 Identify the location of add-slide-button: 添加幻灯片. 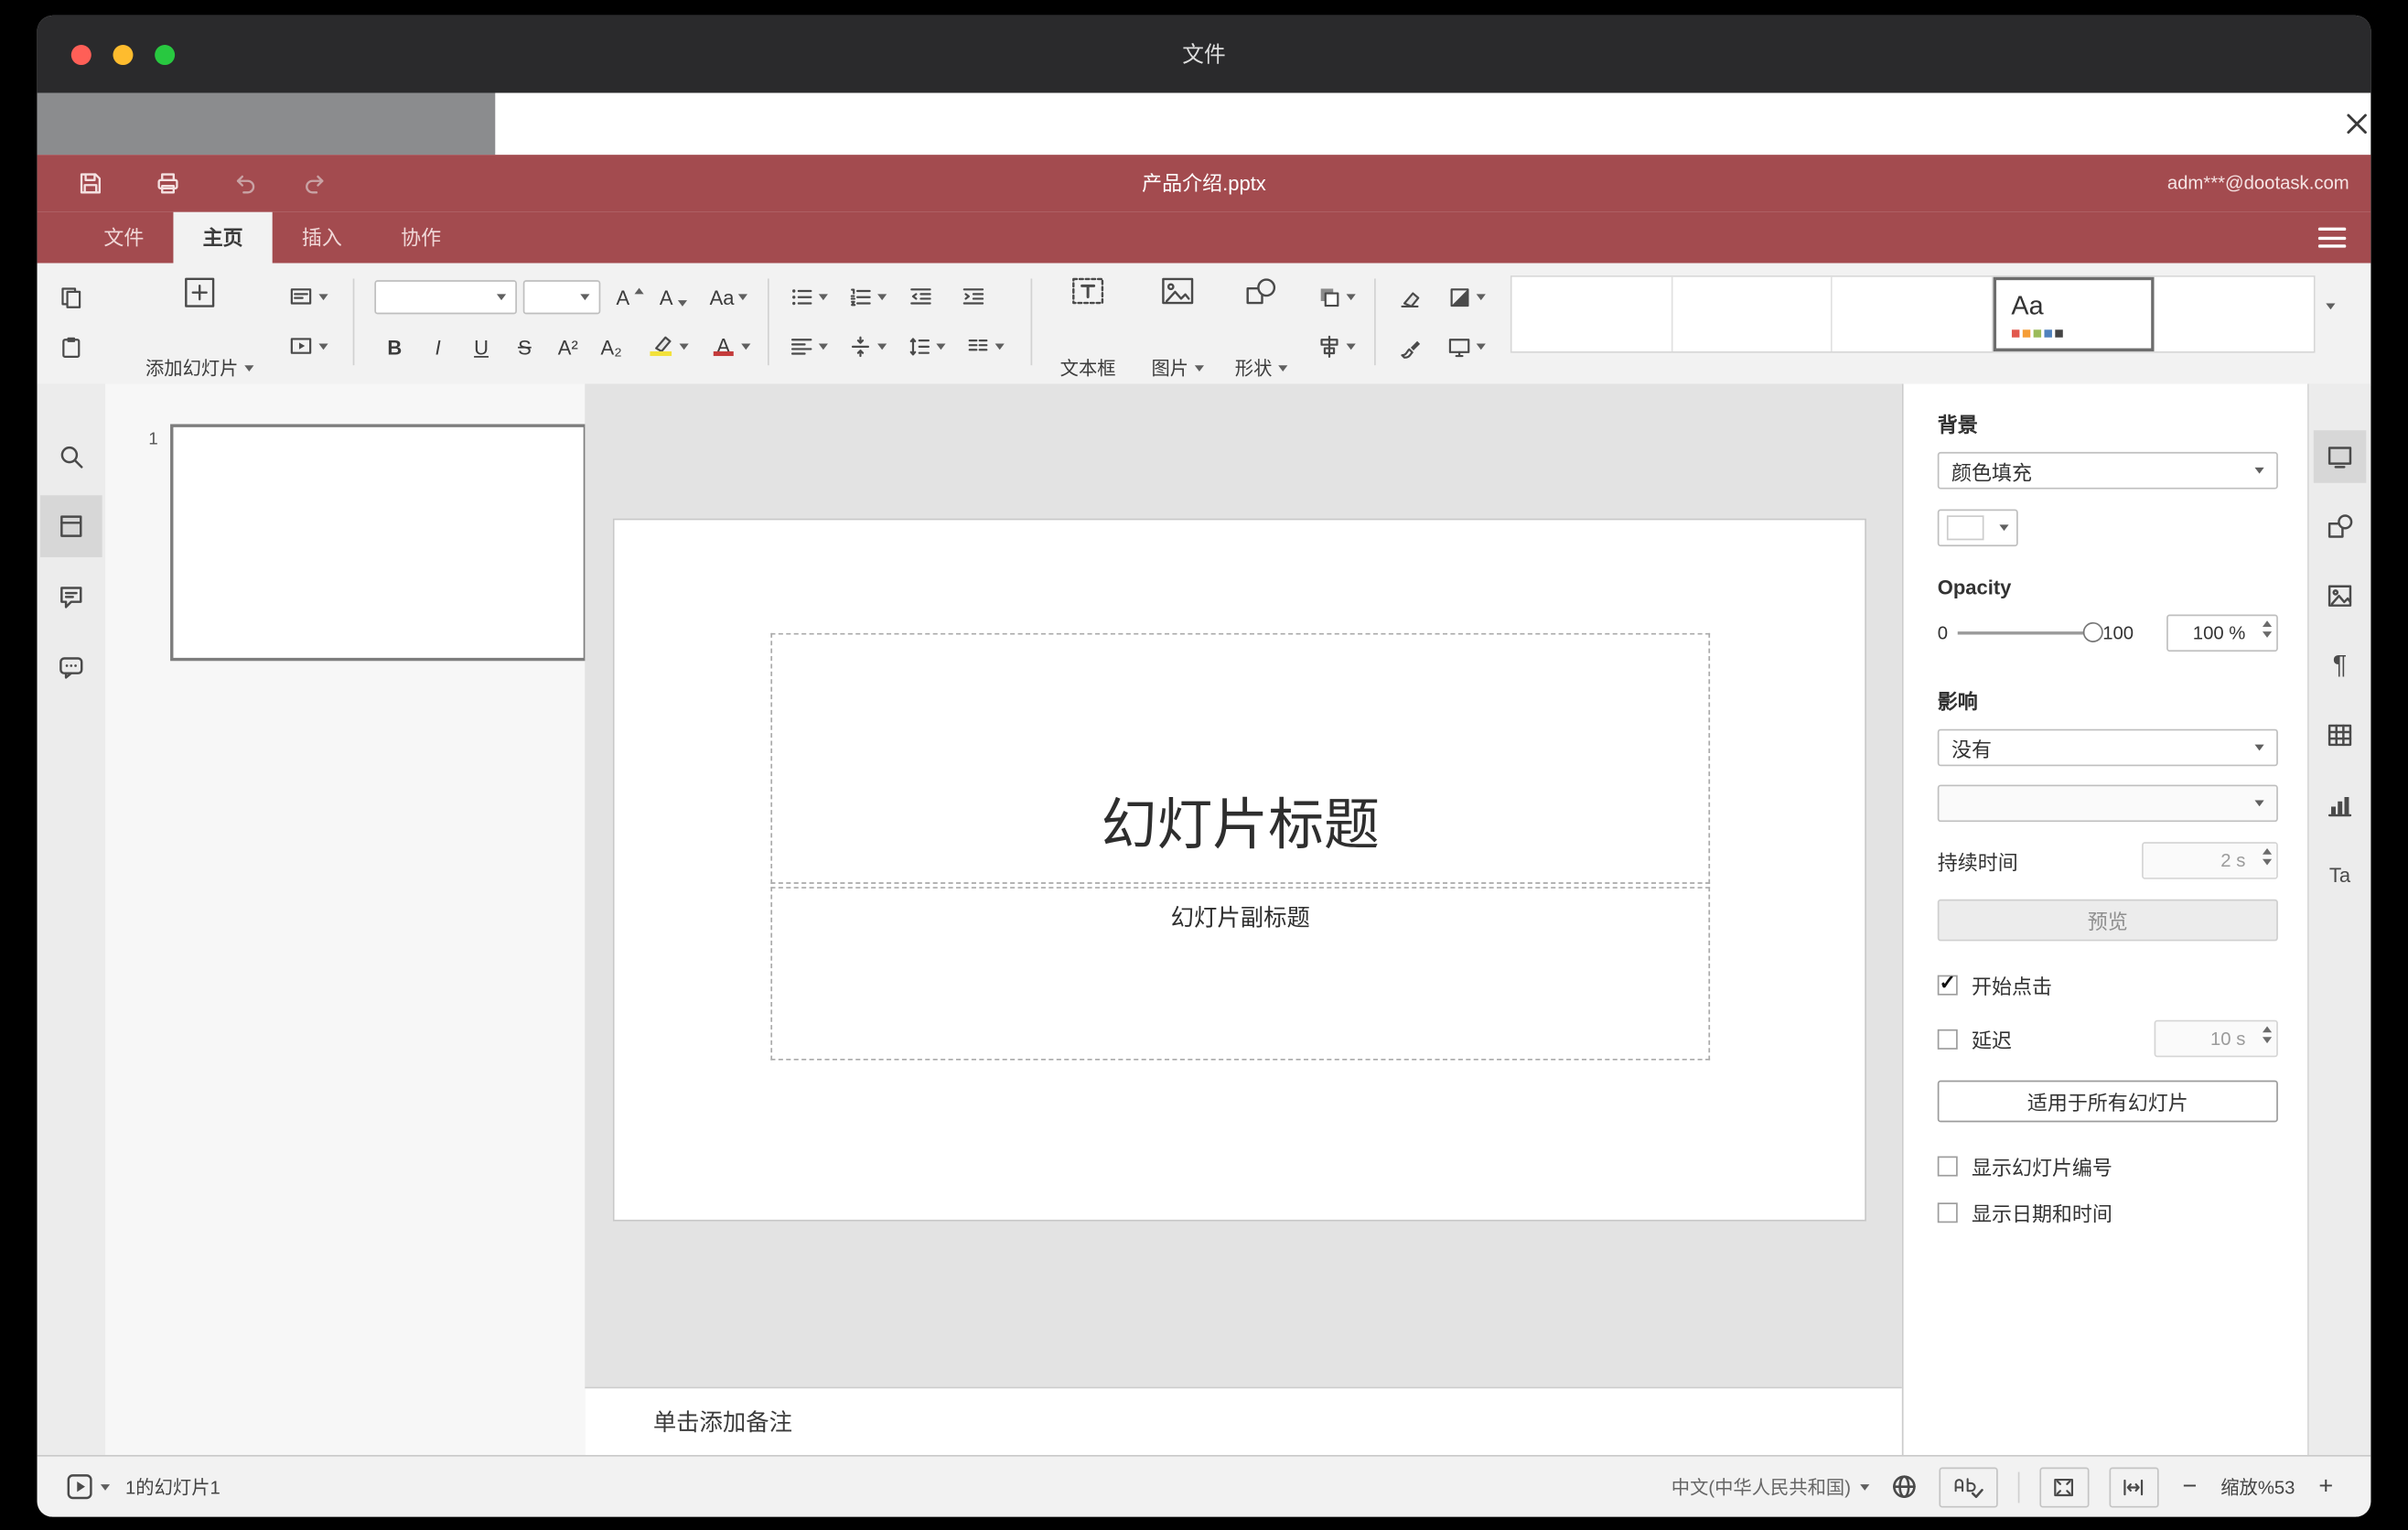
(199, 329).